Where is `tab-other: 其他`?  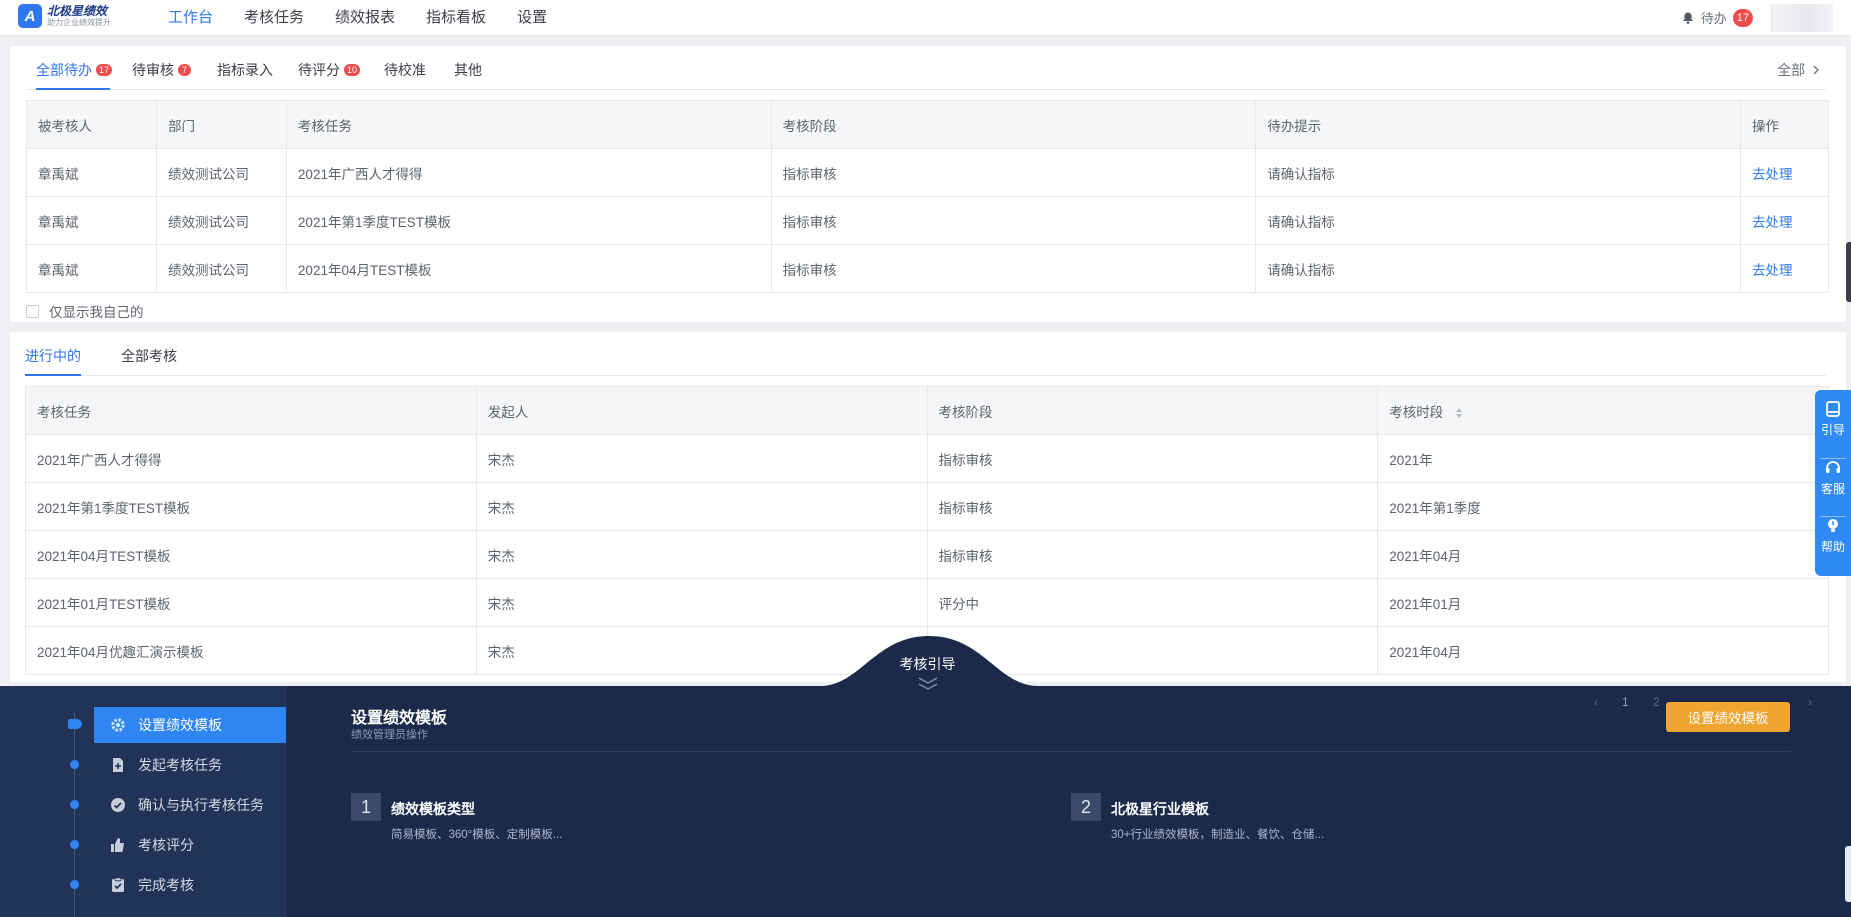 tab-other: 其他 is located at coordinates (468, 70).